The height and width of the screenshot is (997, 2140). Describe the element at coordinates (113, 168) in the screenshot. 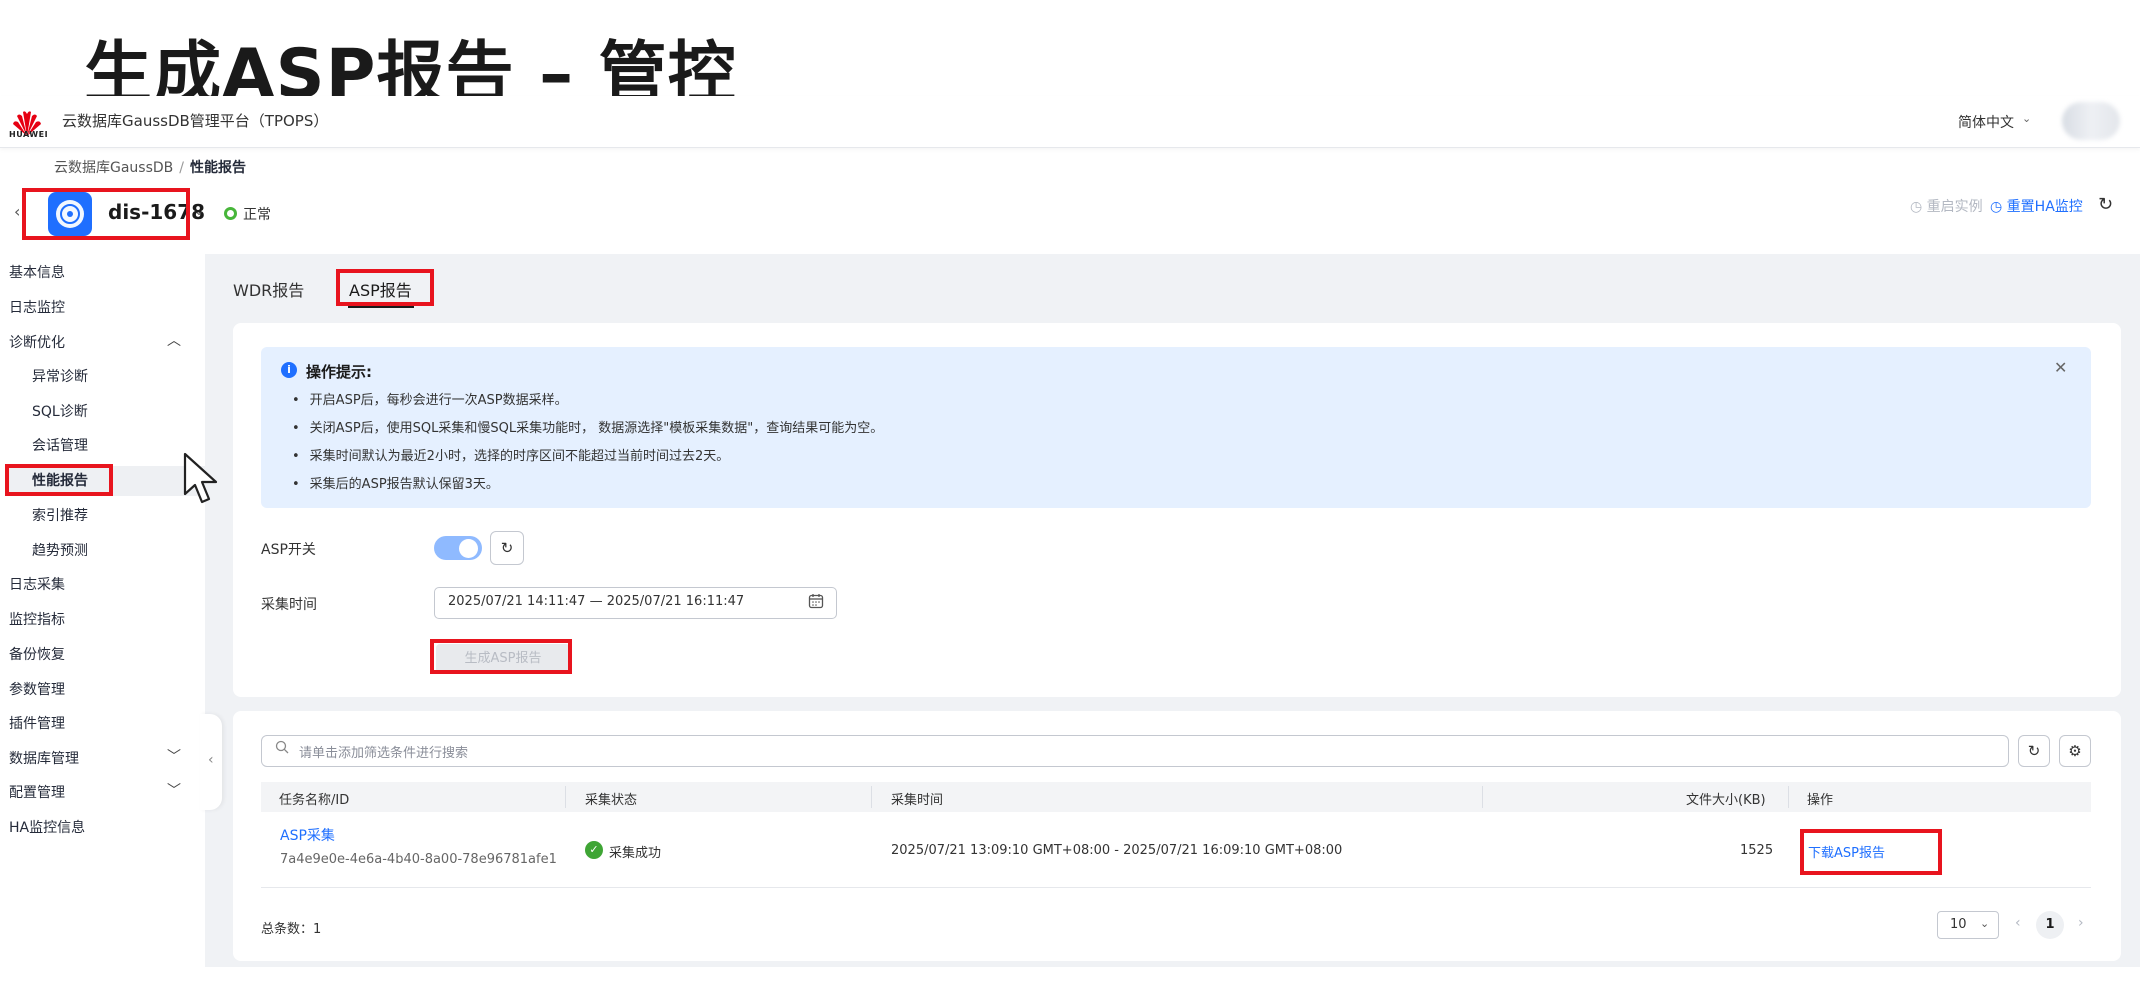

I see `breadcrumb-root: 云数据库GaussDB` at that location.